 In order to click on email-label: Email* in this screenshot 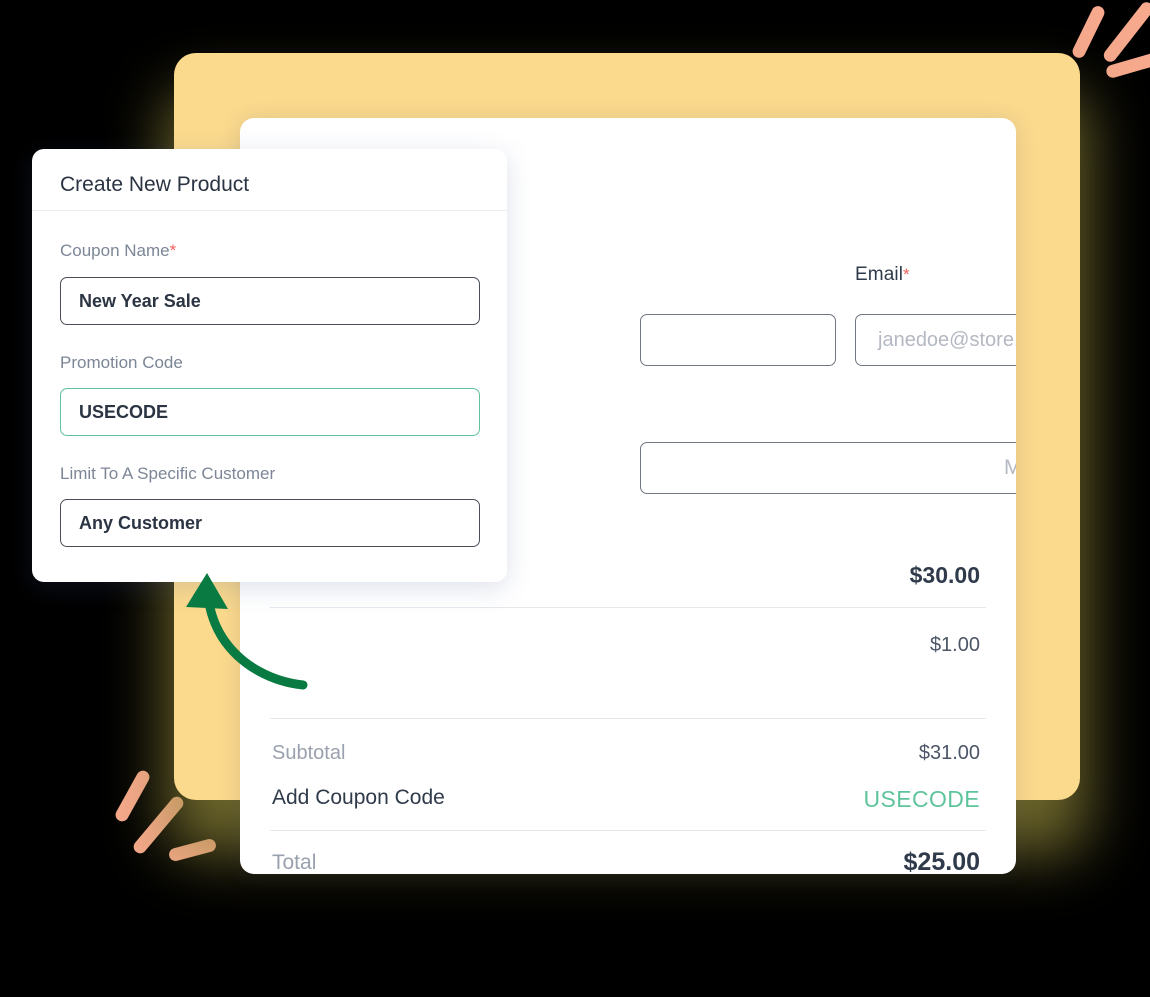, I will do `click(882, 275)`.